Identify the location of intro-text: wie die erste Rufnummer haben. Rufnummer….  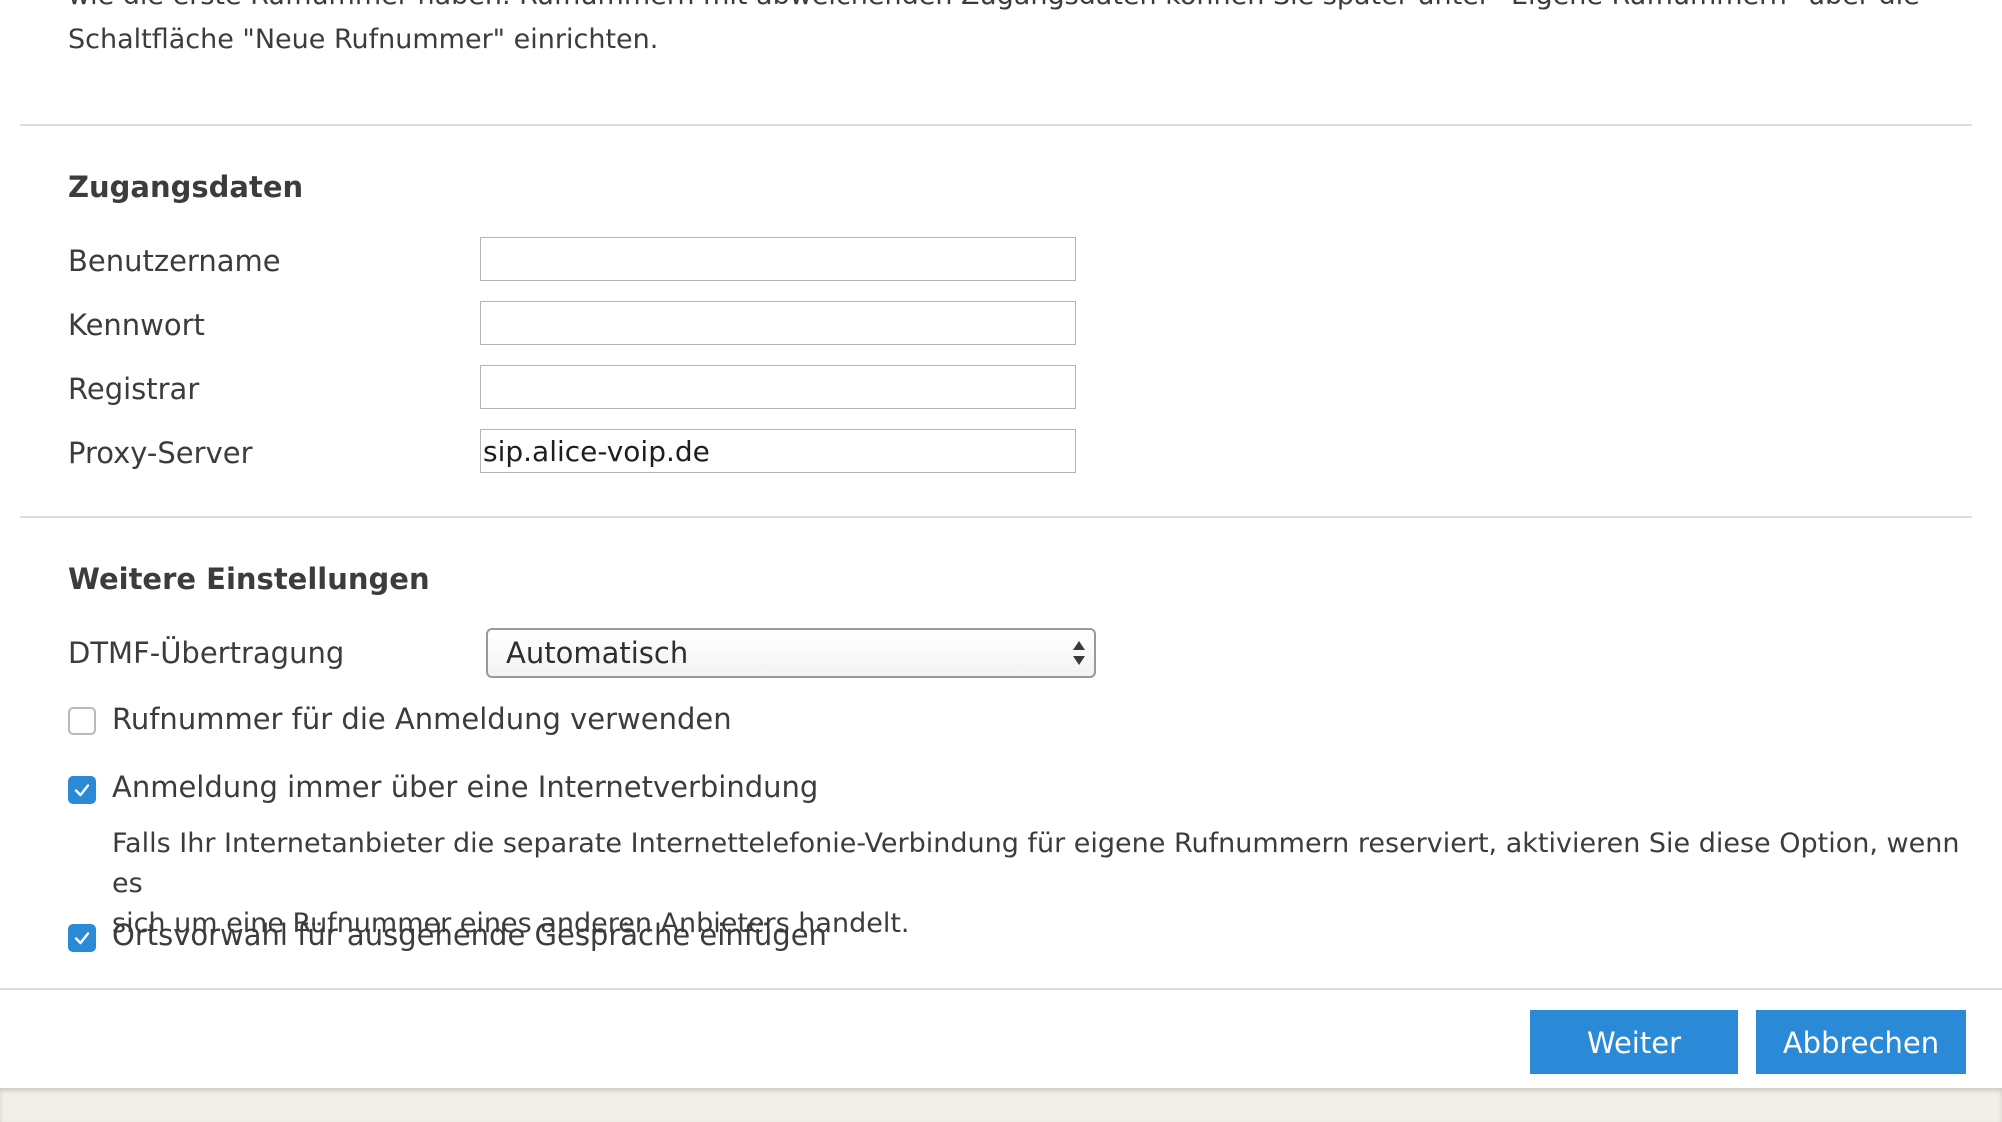
(1008, 31).